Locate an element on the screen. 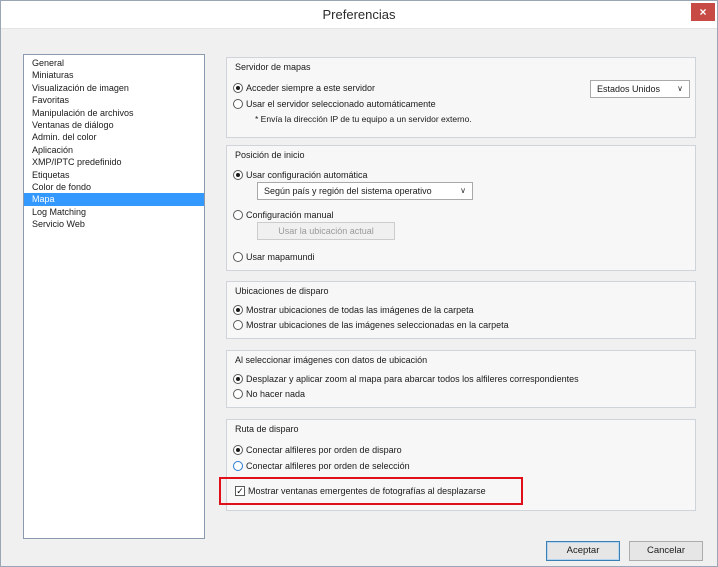 This screenshot has width=718, height=567. radio-label: Usar configuración automática is located at coordinates (307, 175).